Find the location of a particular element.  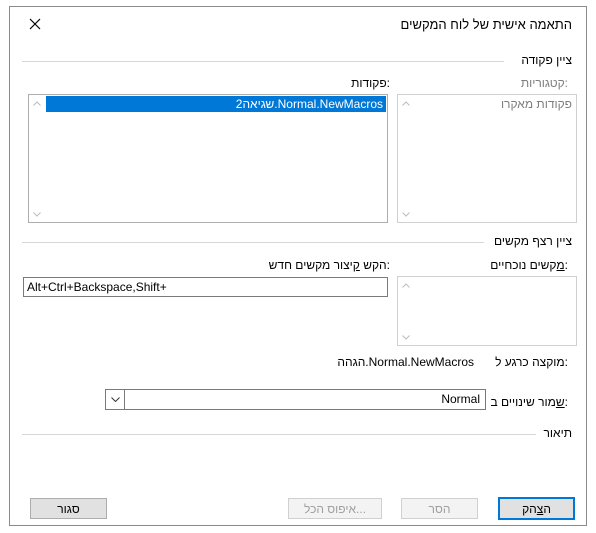

specify-keystroke-header: ציין רצף מקשים is located at coordinates (533, 241).